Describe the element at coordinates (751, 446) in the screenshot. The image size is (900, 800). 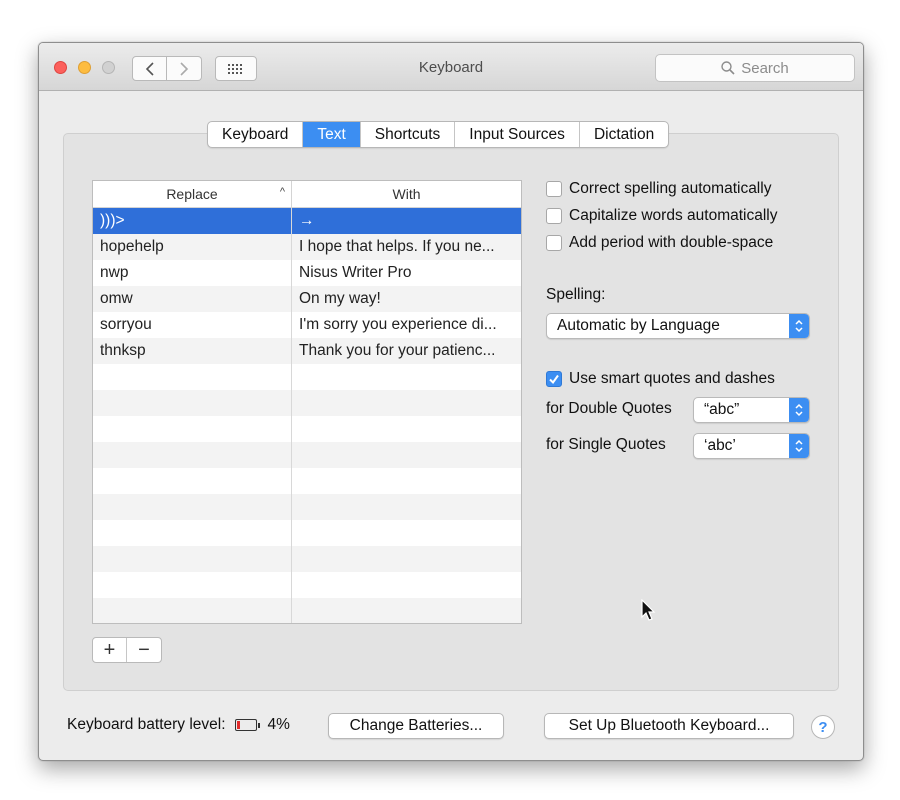
I see `single-quotes-popup: ‘abc’` at that location.